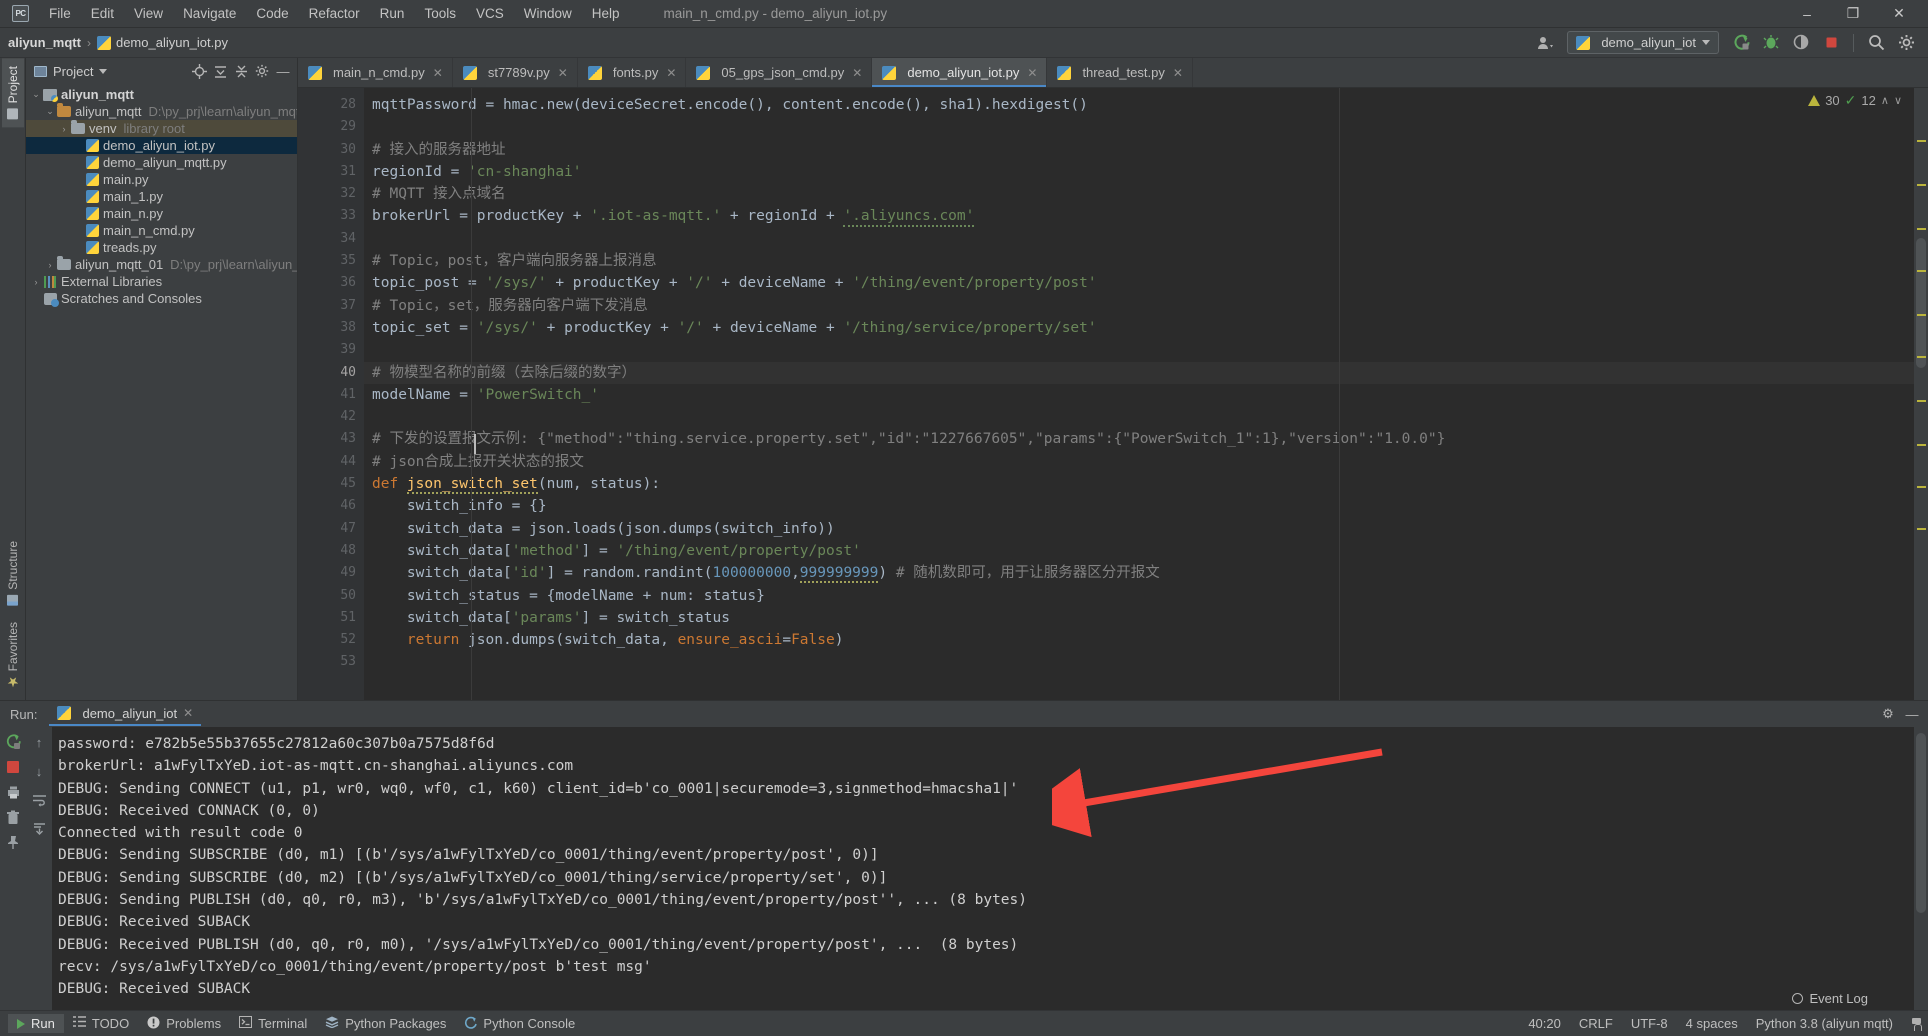 The image size is (1928, 1036). I want to click on line-number: 39, so click(331, 350).